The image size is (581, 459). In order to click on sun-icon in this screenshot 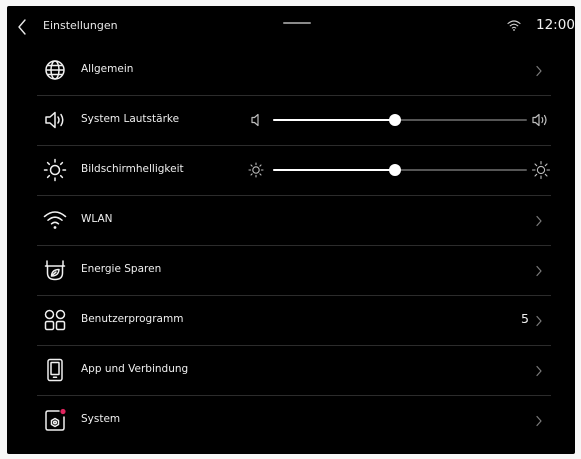, I will do `click(55, 170)`.